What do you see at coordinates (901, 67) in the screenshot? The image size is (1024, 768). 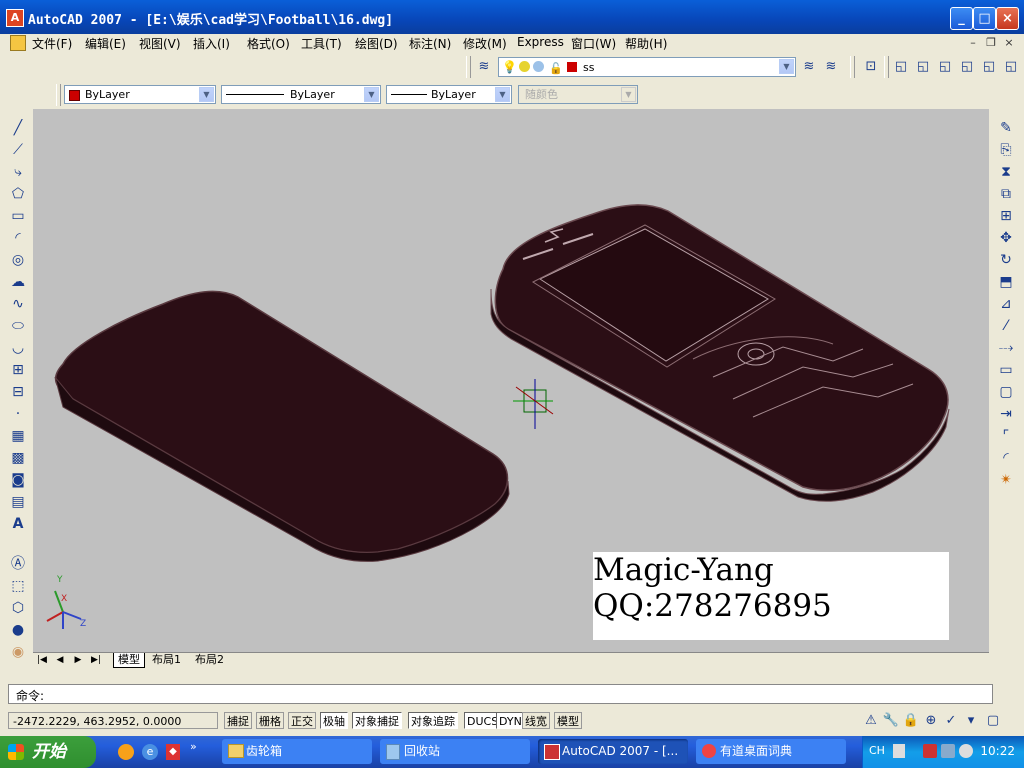 I see `top-view-icon: ◱` at bounding box center [901, 67].